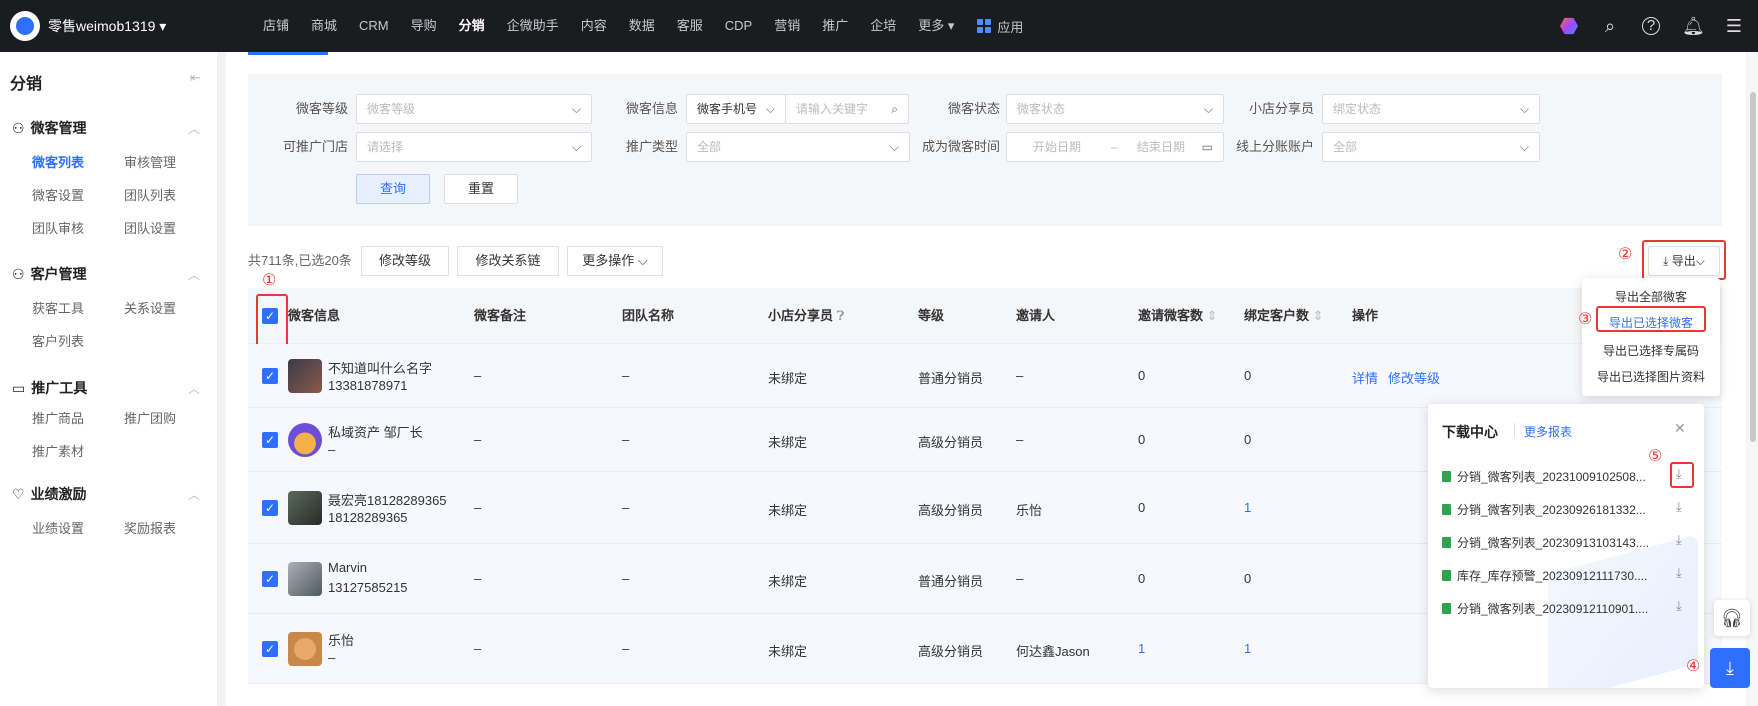 This screenshot has height=706, width=1758. What do you see at coordinates (1732, 618) in the screenshot?
I see `customer-service-icon: 🎧︎` at bounding box center [1732, 618].